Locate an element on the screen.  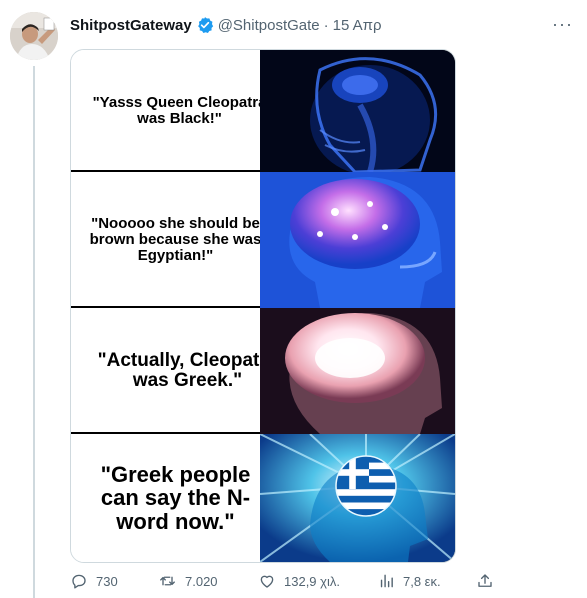
author-handle: @ShitpostGate is located at coordinates (269, 25).